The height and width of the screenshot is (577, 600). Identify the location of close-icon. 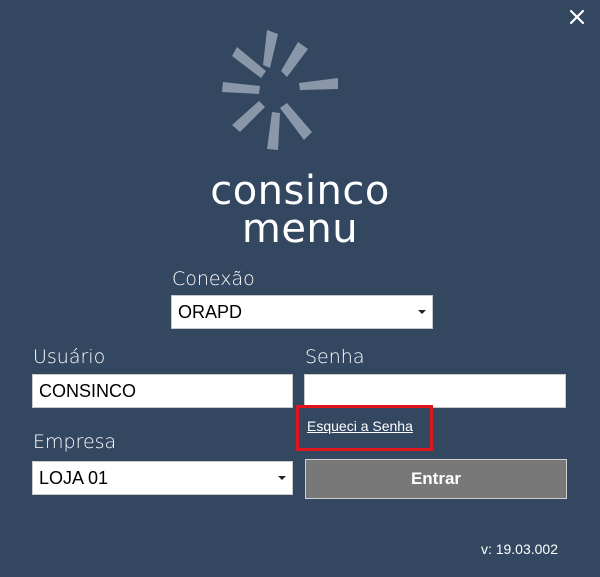
(577, 17).